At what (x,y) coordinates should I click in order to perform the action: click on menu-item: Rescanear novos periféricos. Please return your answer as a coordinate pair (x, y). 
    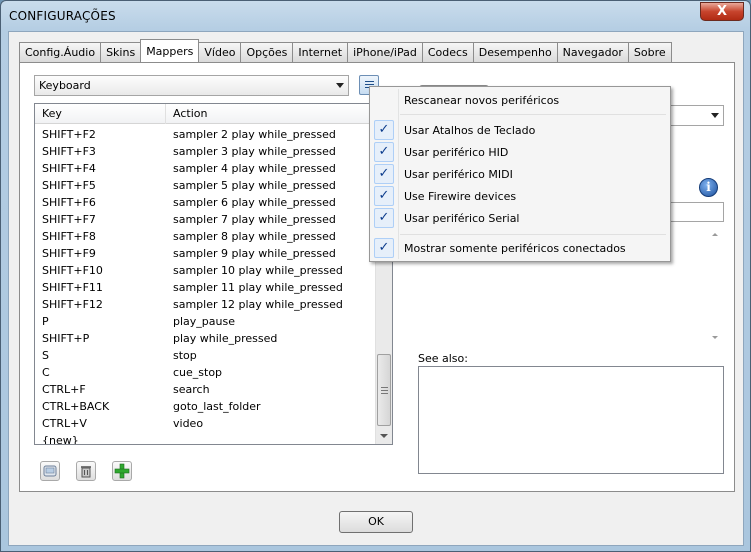
    Looking at the image, I should click on (520, 100).